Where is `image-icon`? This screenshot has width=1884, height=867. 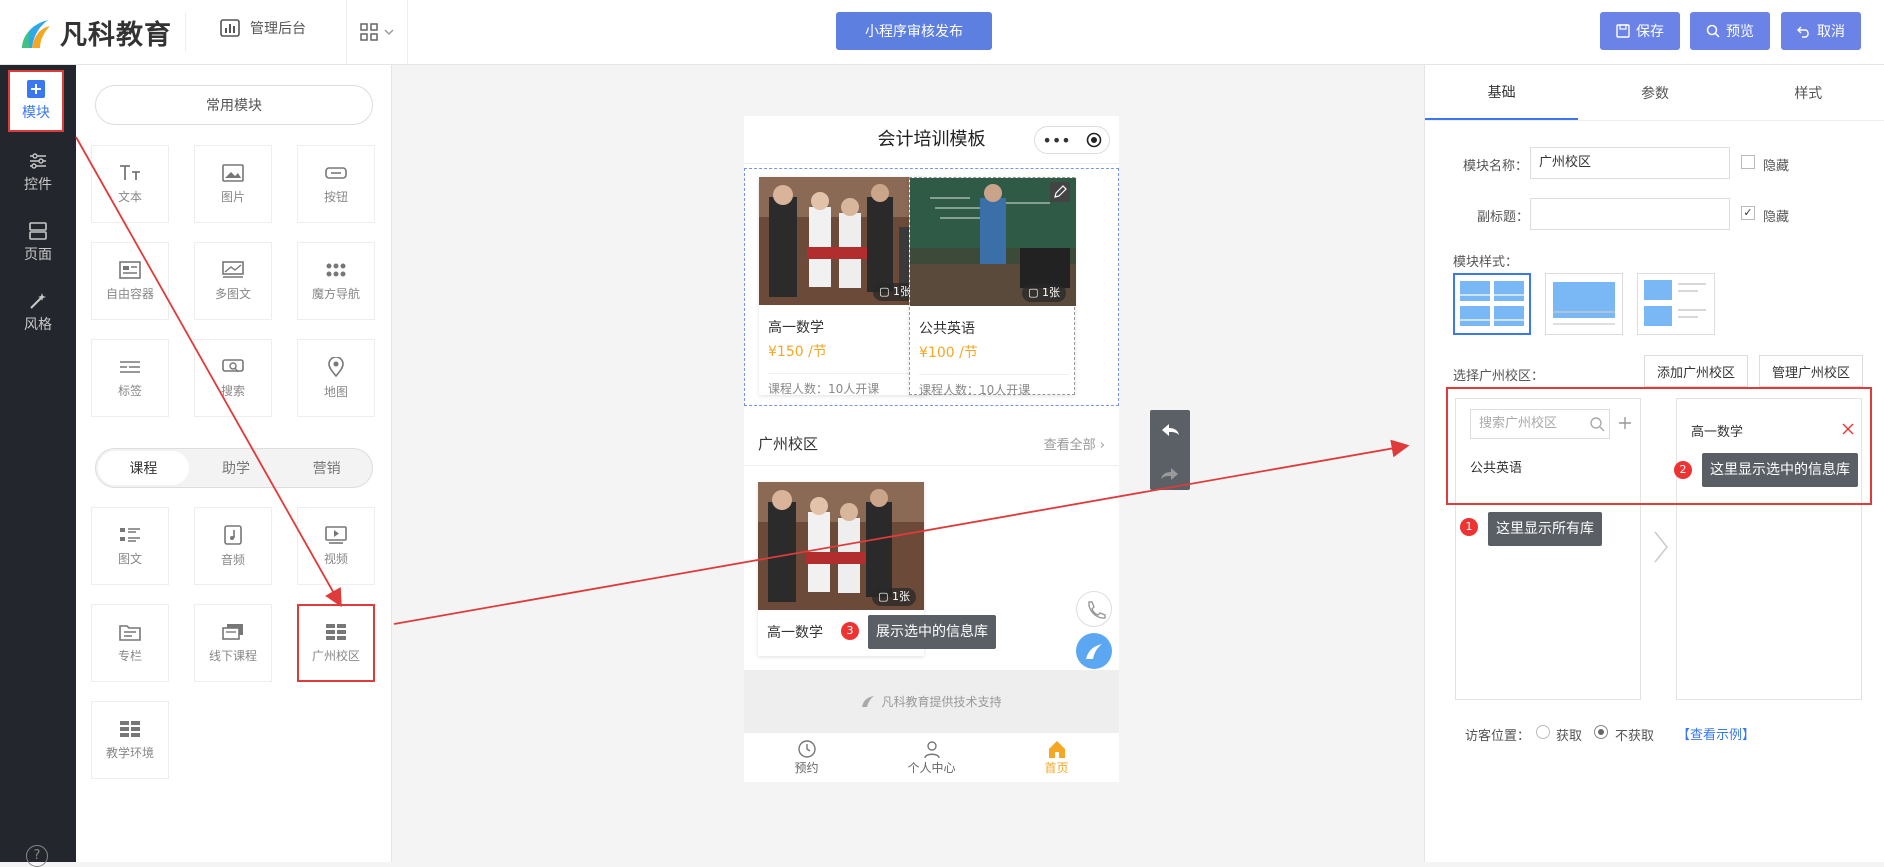
image-icon is located at coordinates (233, 172).